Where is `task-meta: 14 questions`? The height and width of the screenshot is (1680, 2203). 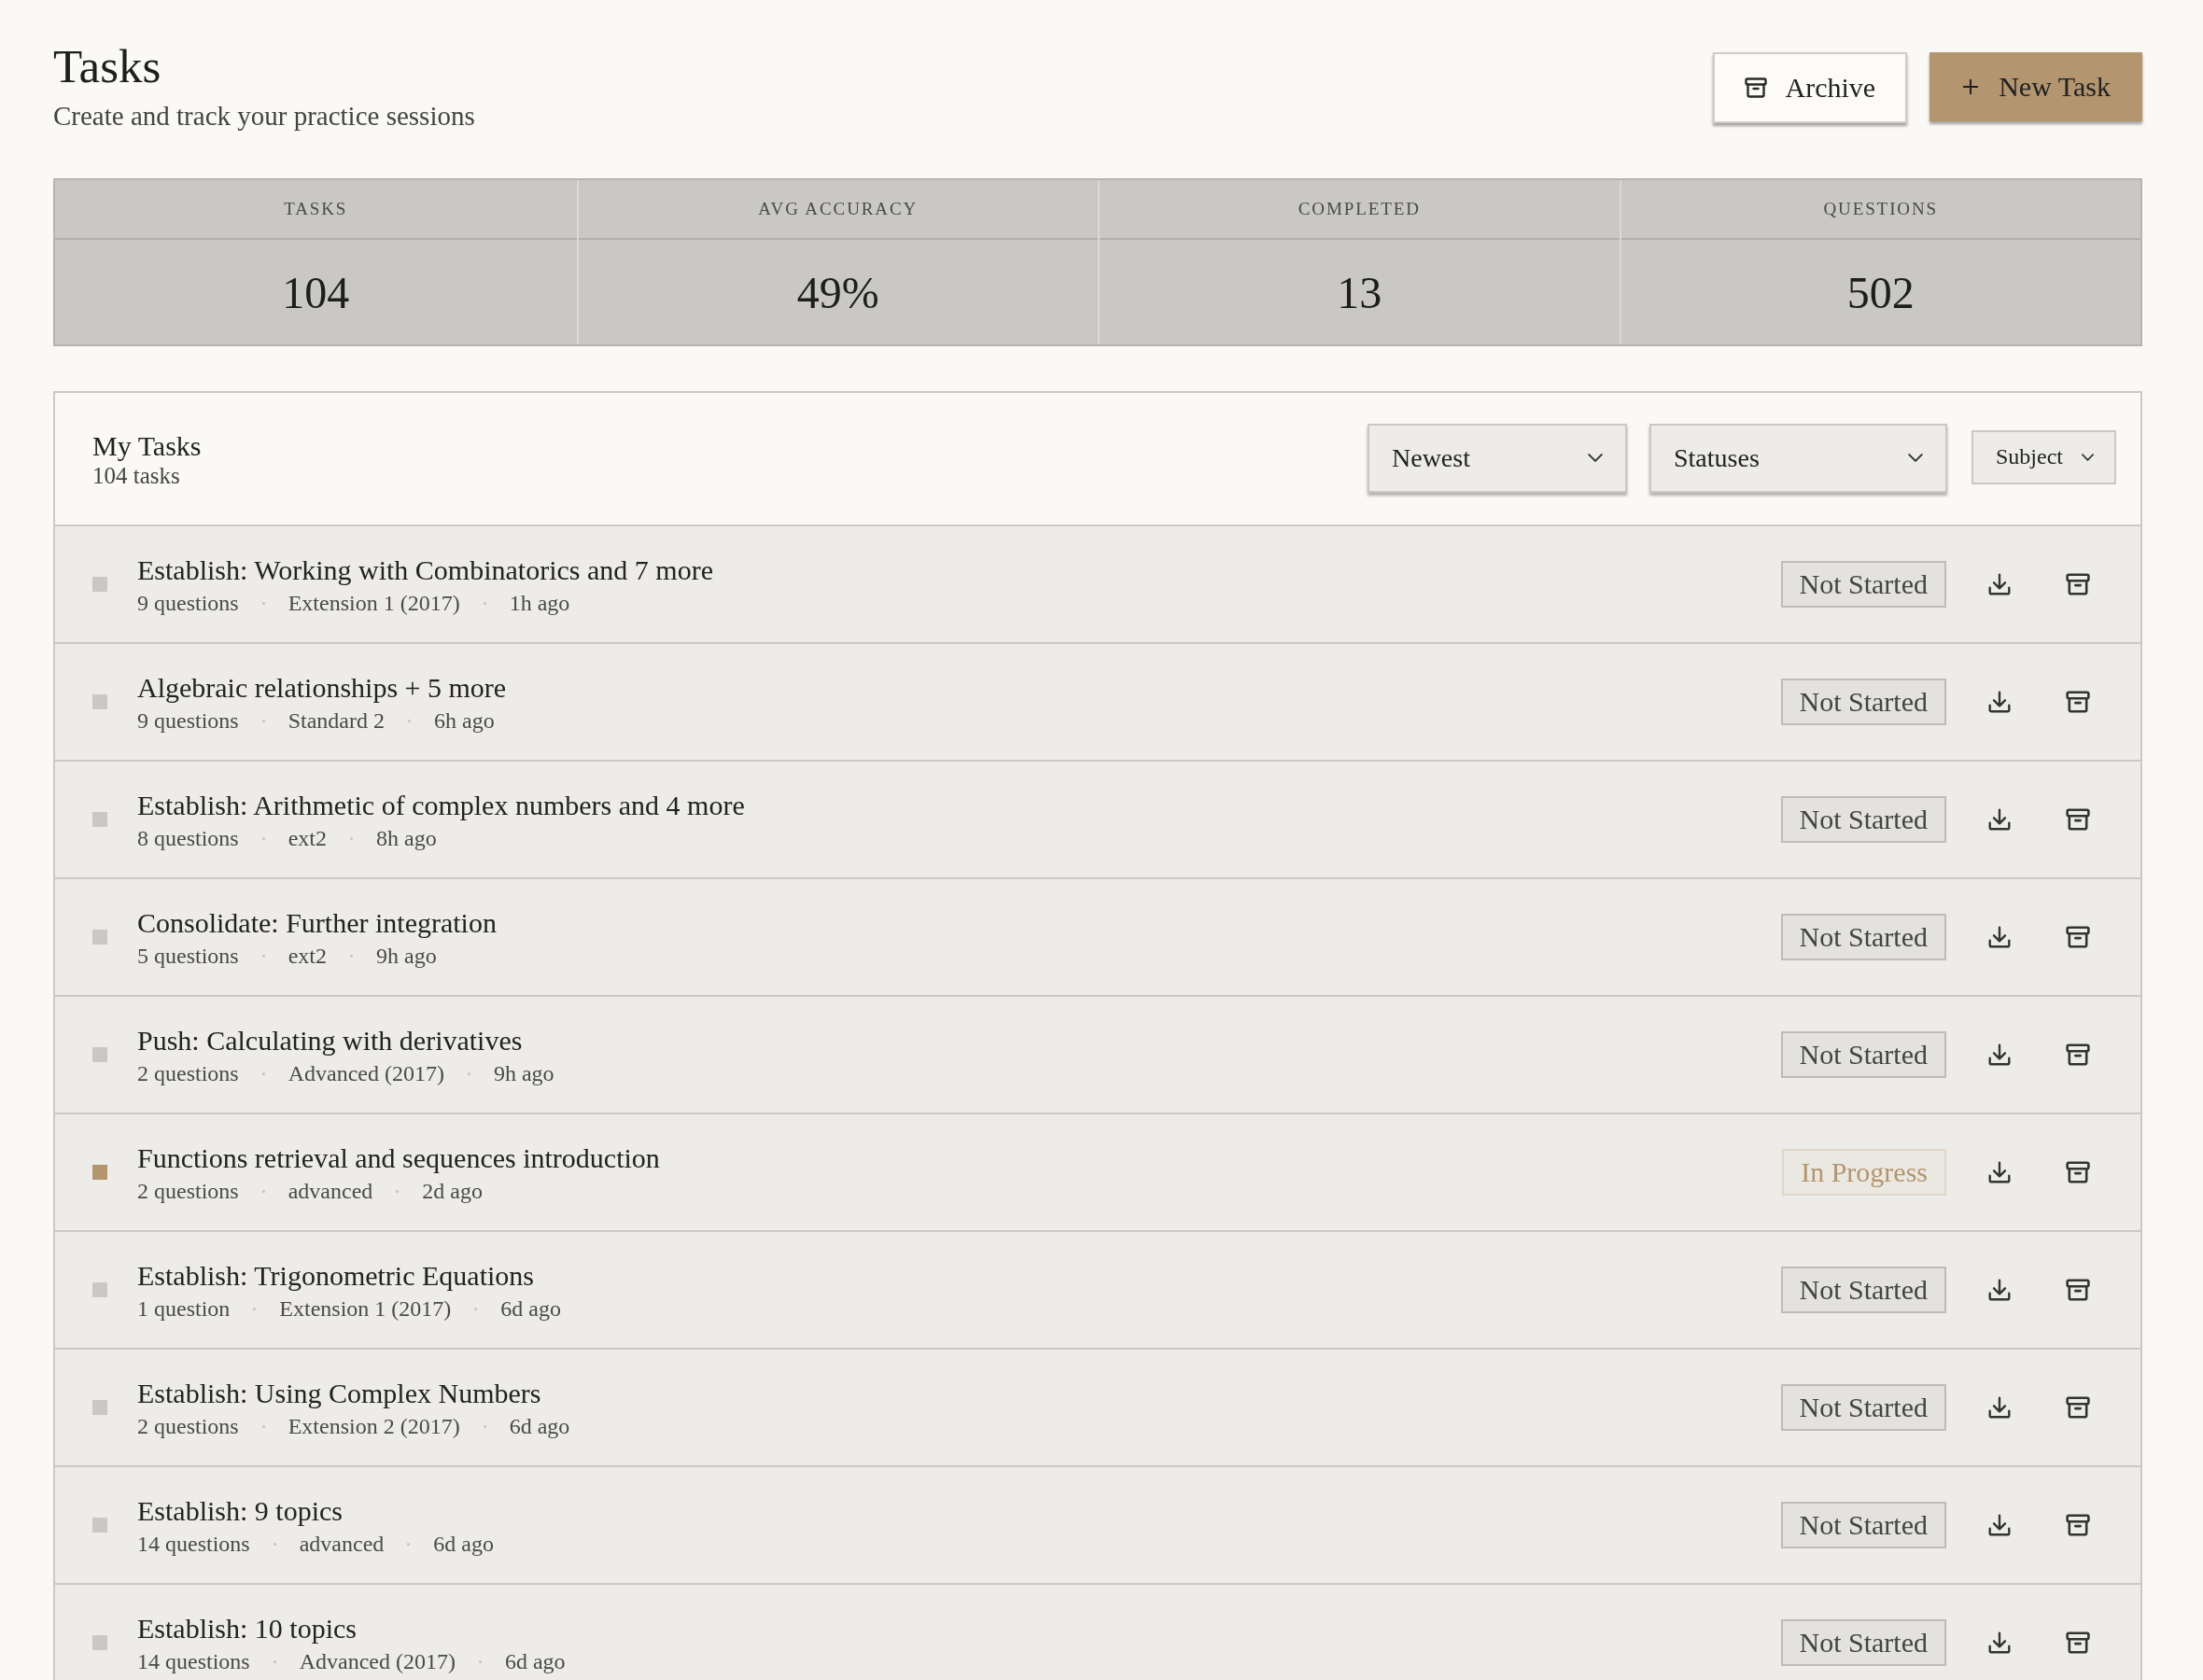 task-meta: 14 questions is located at coordinates (194, 1545).